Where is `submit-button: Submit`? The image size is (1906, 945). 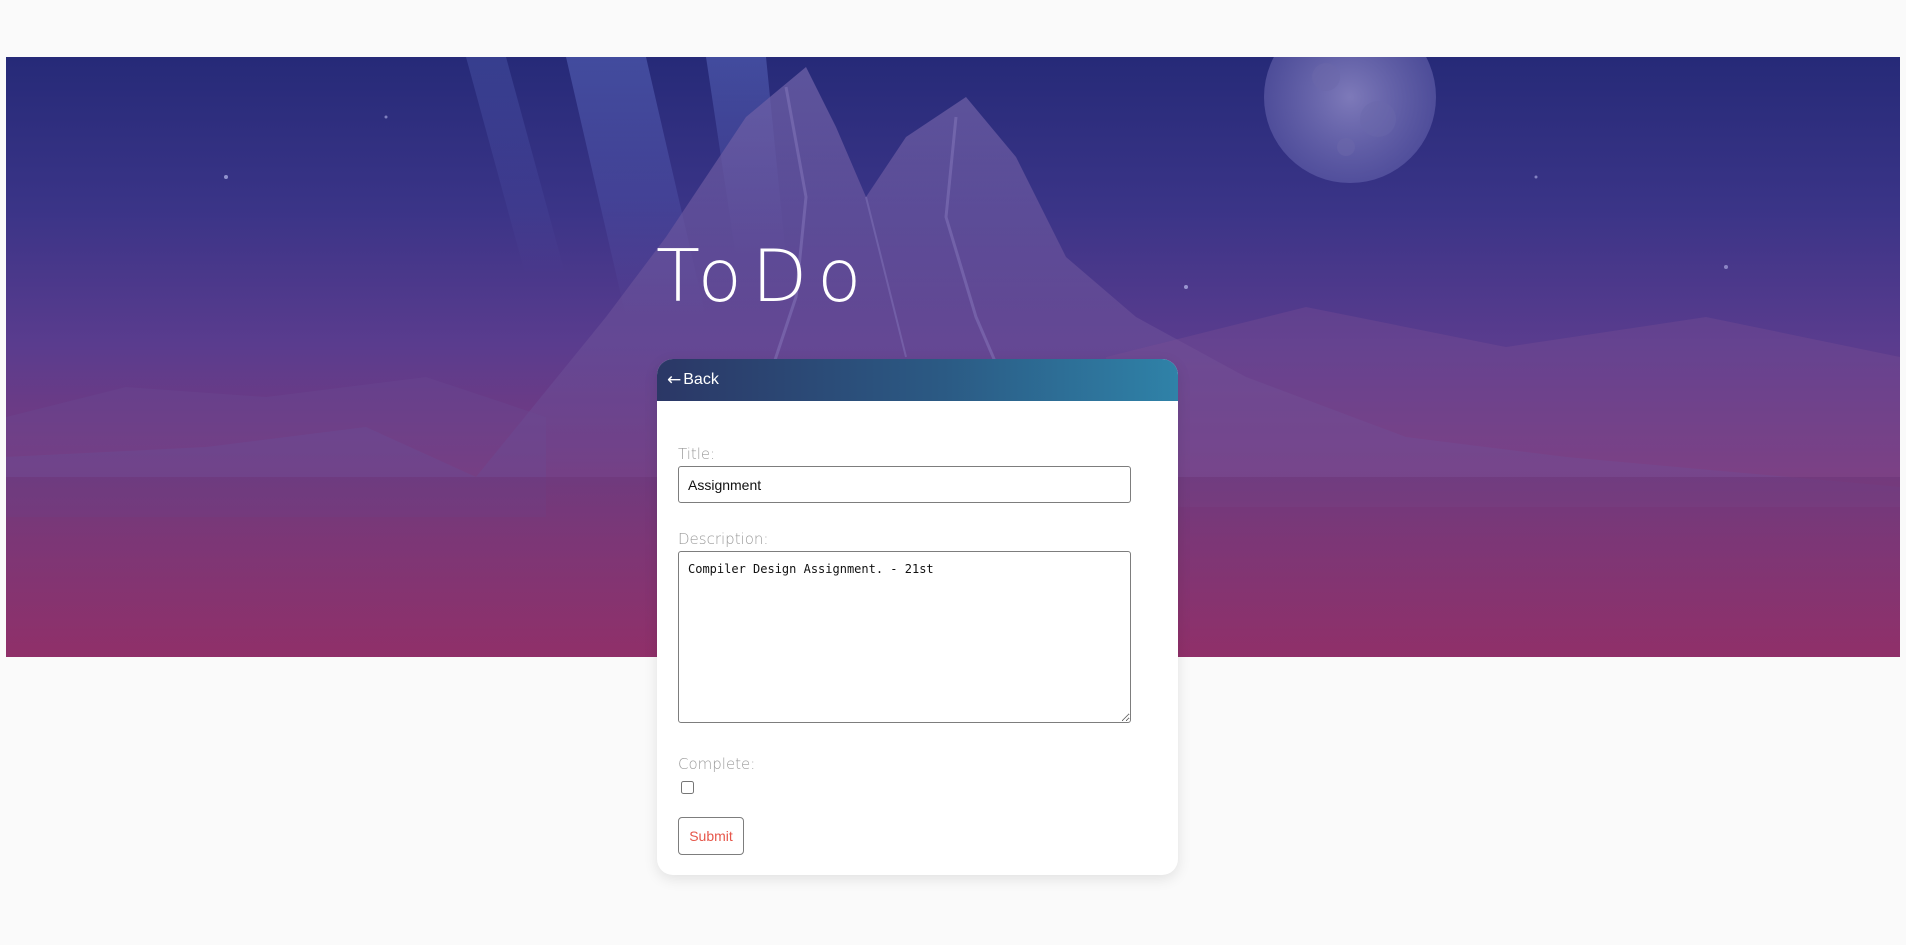
submit-button: Submit is located at coordinates (711, 836).